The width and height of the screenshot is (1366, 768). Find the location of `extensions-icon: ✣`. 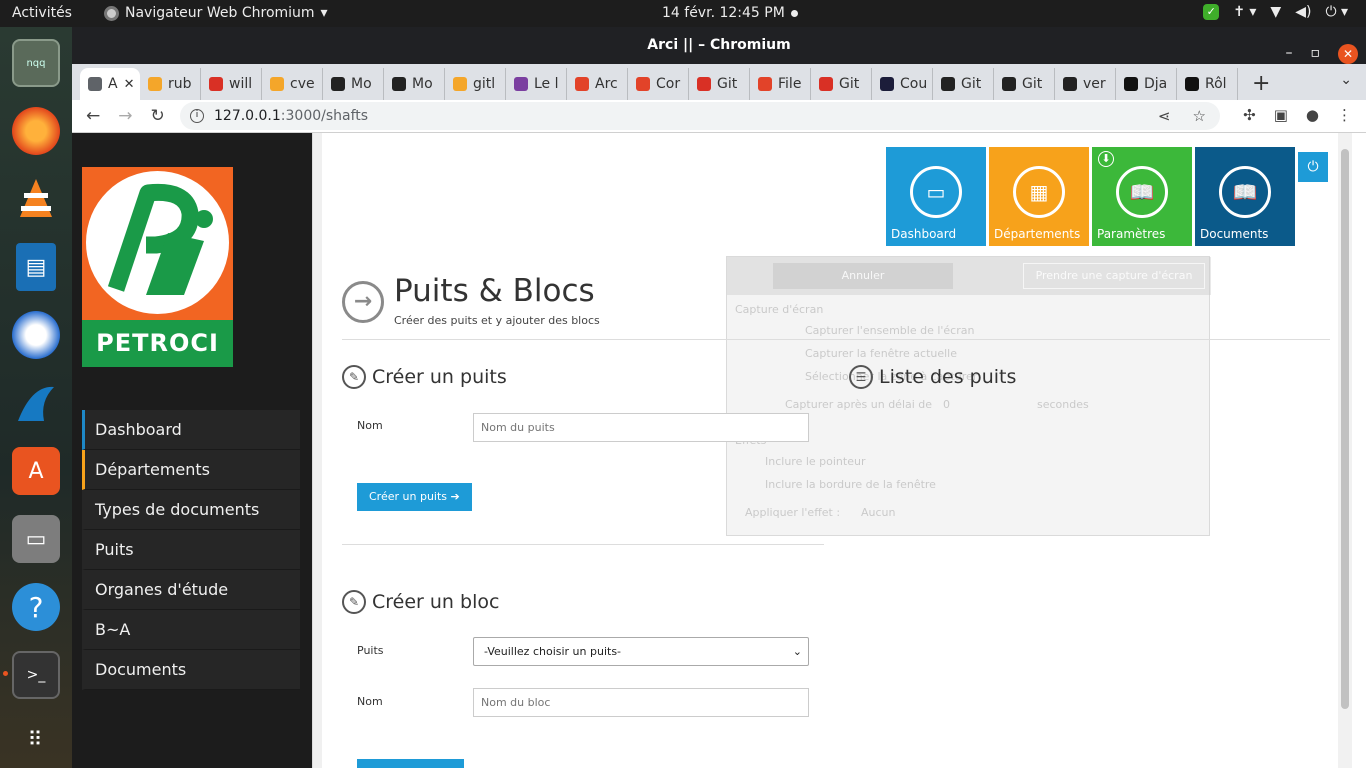

extensions-icon: ✣ is located at coordinates (1249, 115).